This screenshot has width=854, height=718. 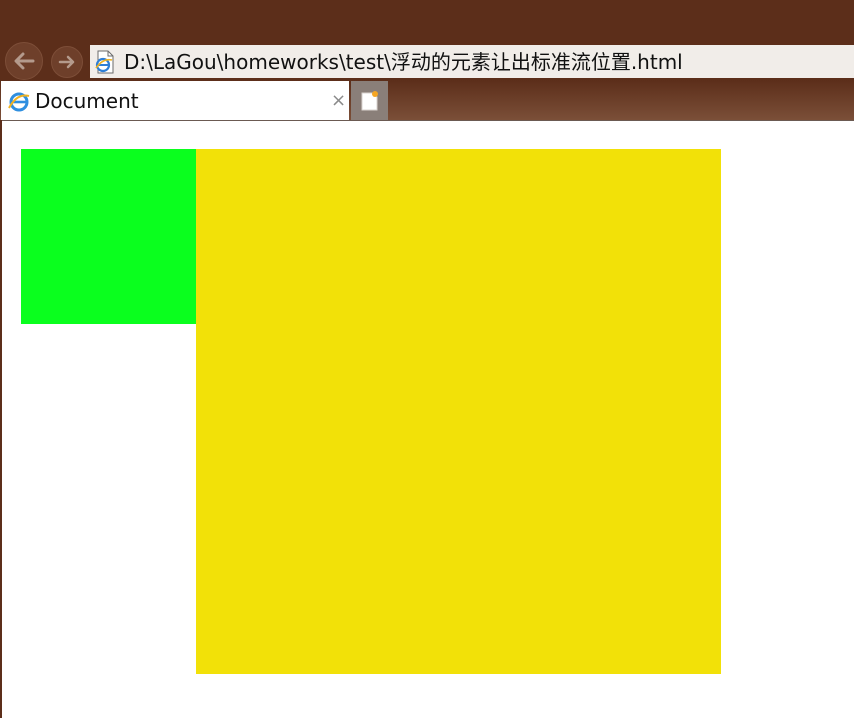 I want to click on ie-logo-icon, so click(x=19, y=102).